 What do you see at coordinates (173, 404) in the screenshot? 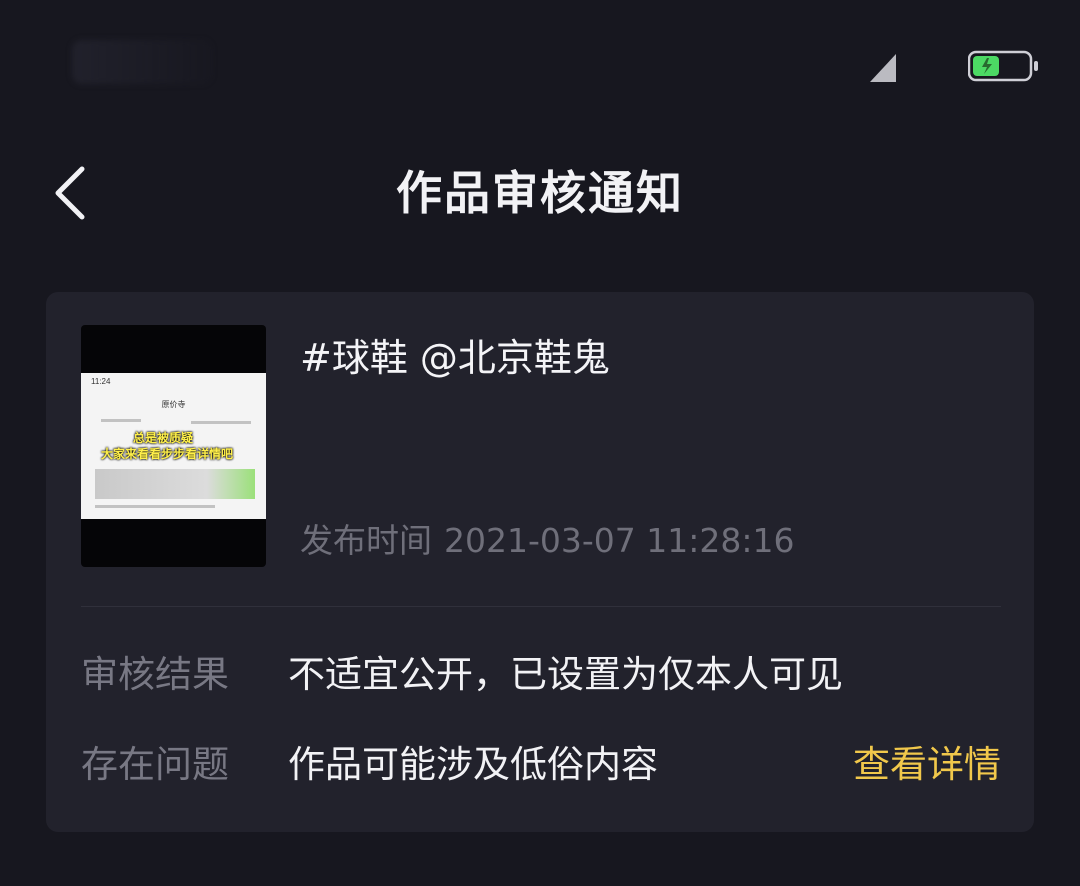
I see `thumbnail-screen-title: 原价寺` at bounding box center [173, 404].